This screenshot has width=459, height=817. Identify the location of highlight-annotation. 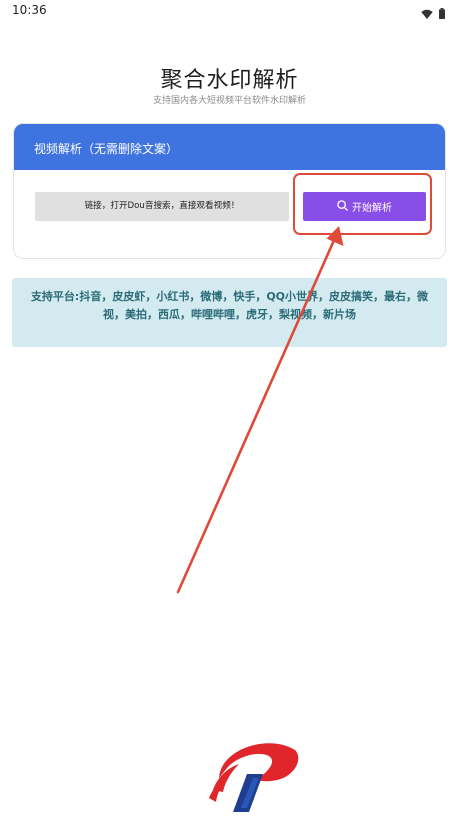
(362, 204).